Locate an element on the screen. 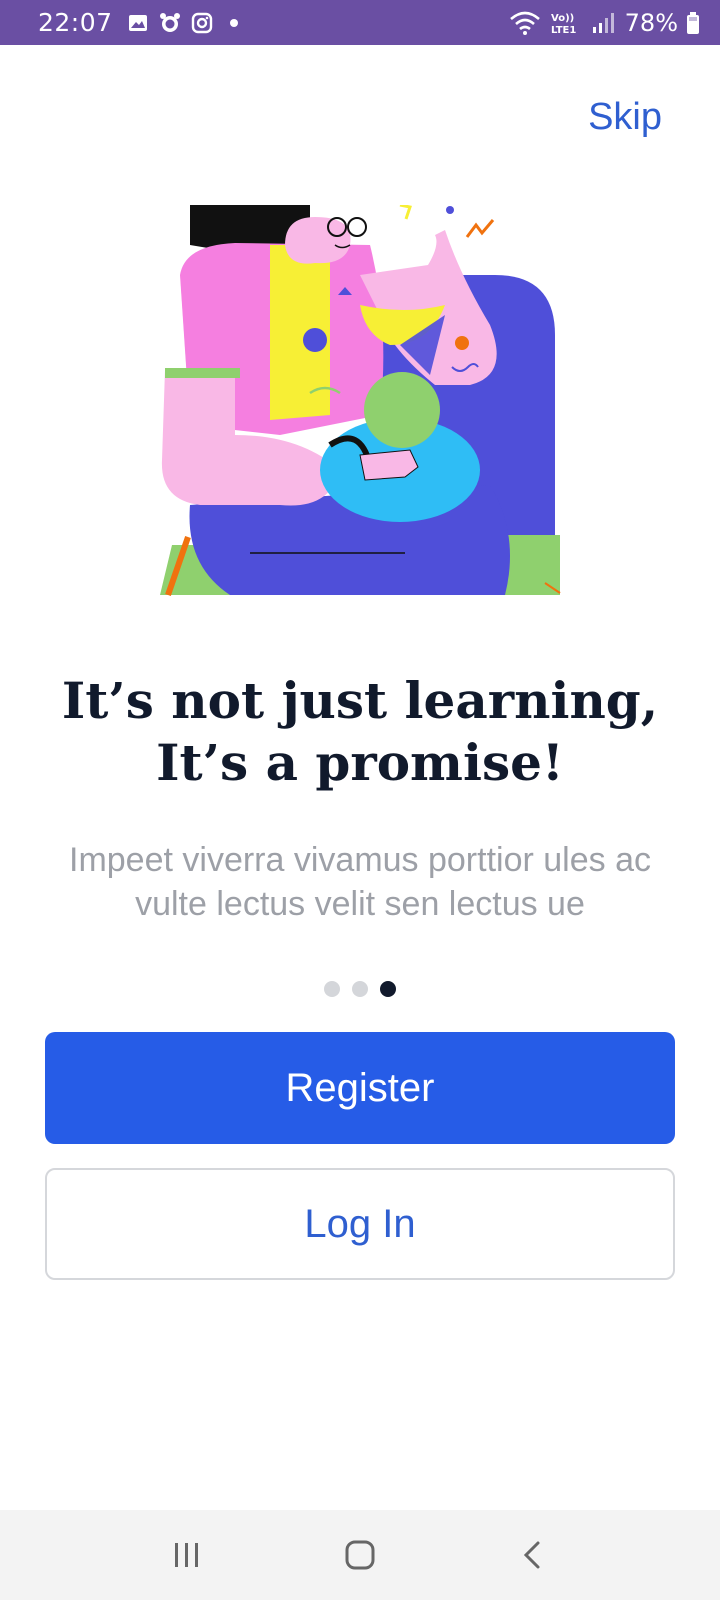 This screenshot has width=720, height=1600. status-time: 22:07 is located at coordinates (75, 22).